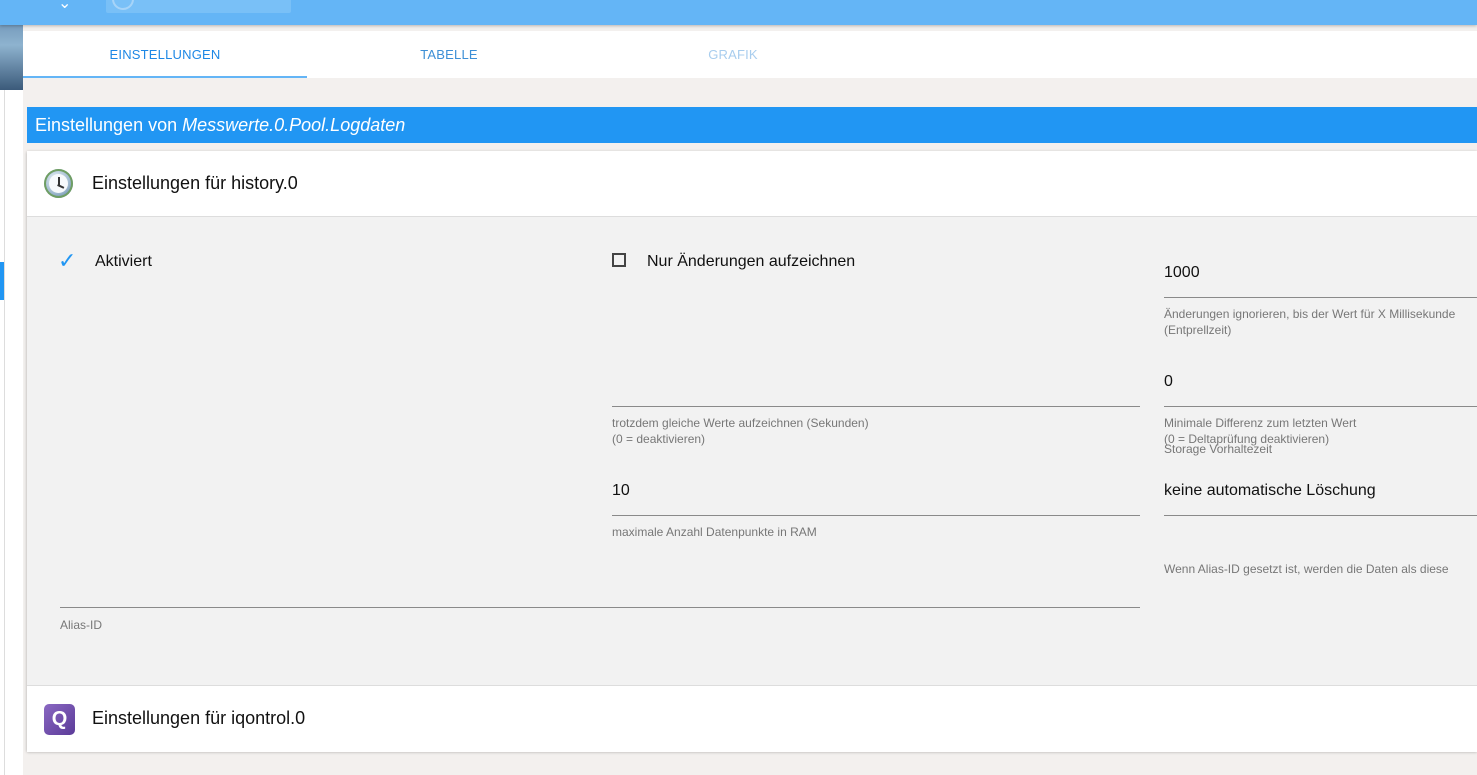 The height and width of the screenshot is (775, 1477). I want to click on debounce-underline, so click(1320, 297).